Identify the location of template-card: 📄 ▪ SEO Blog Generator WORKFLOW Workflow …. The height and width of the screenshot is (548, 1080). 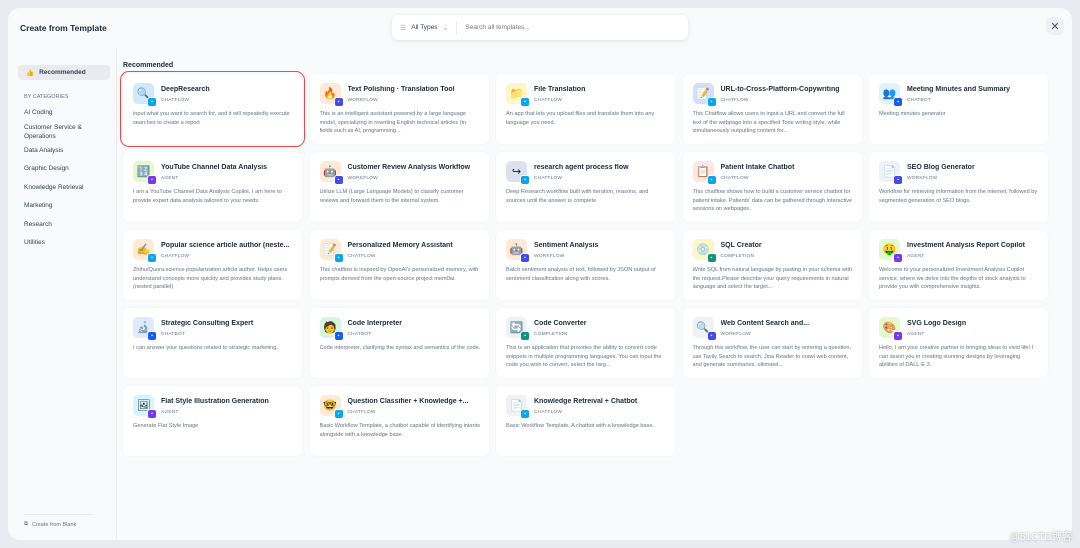
(958, 187).